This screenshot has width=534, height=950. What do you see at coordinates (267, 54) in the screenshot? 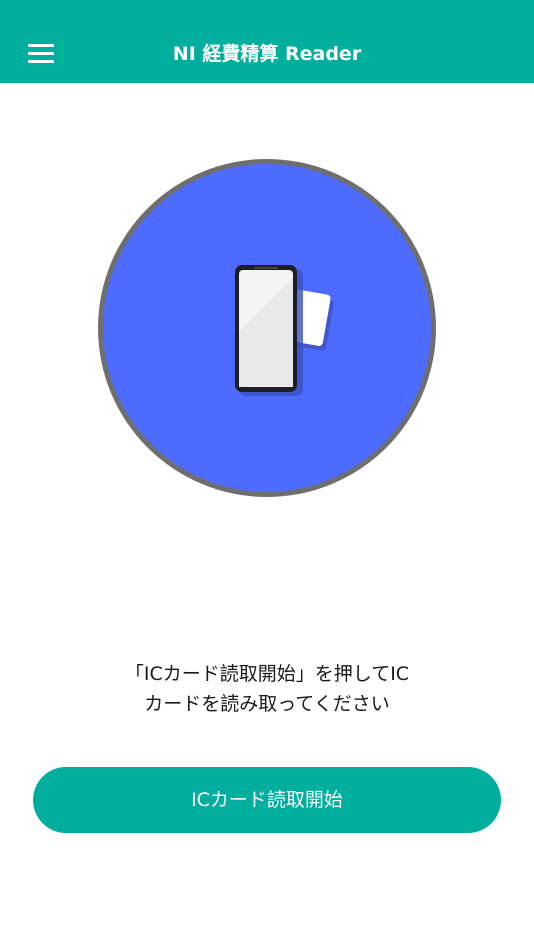
I see `page-title: NI 経費精算 Reader` at bounding box center [267, 54].